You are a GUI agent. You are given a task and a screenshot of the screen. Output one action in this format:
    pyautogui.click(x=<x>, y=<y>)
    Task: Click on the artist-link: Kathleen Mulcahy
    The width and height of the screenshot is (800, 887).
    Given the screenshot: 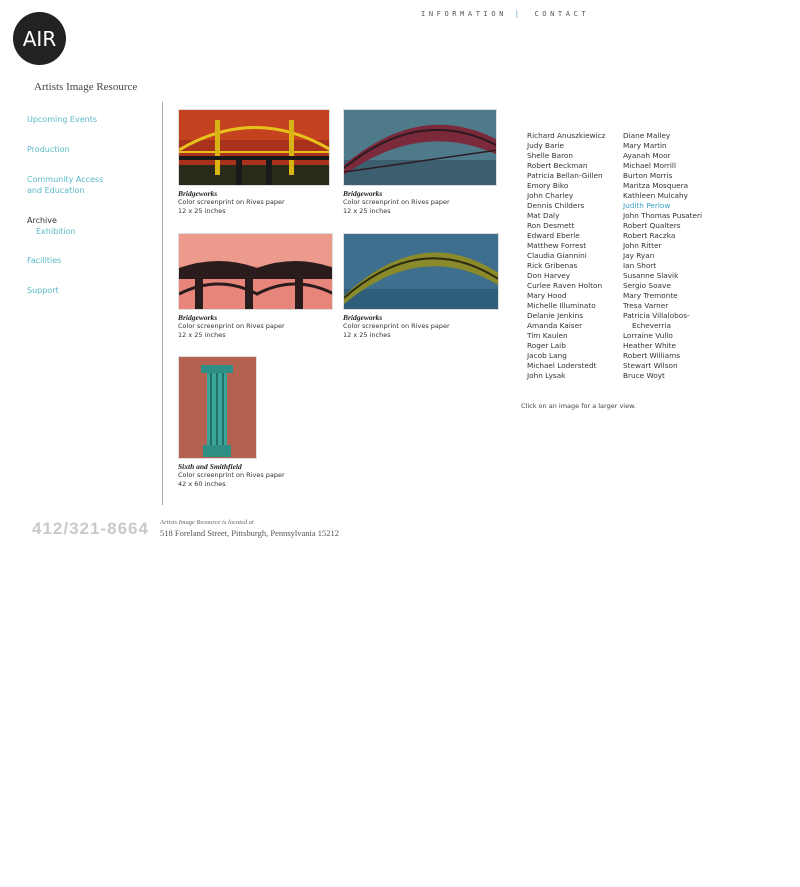 What is the action you would take?
    pyautogui.click(x=662, y=196)
    